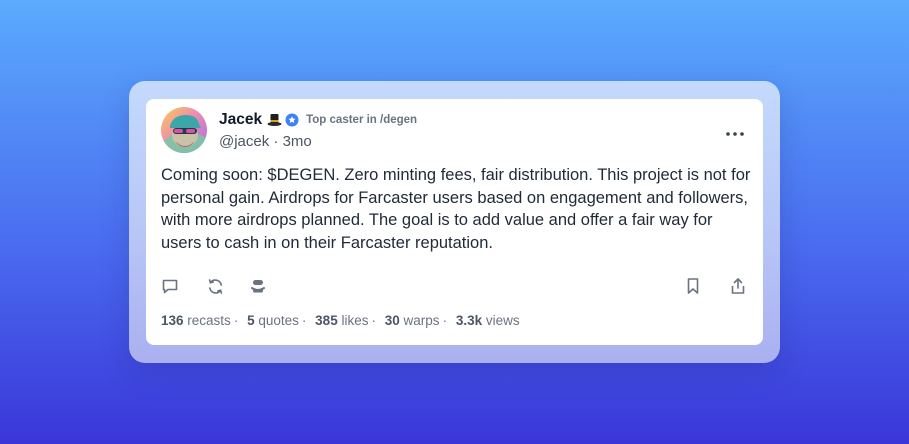  I want to click on ellipsis-icon, so click(735, 134).